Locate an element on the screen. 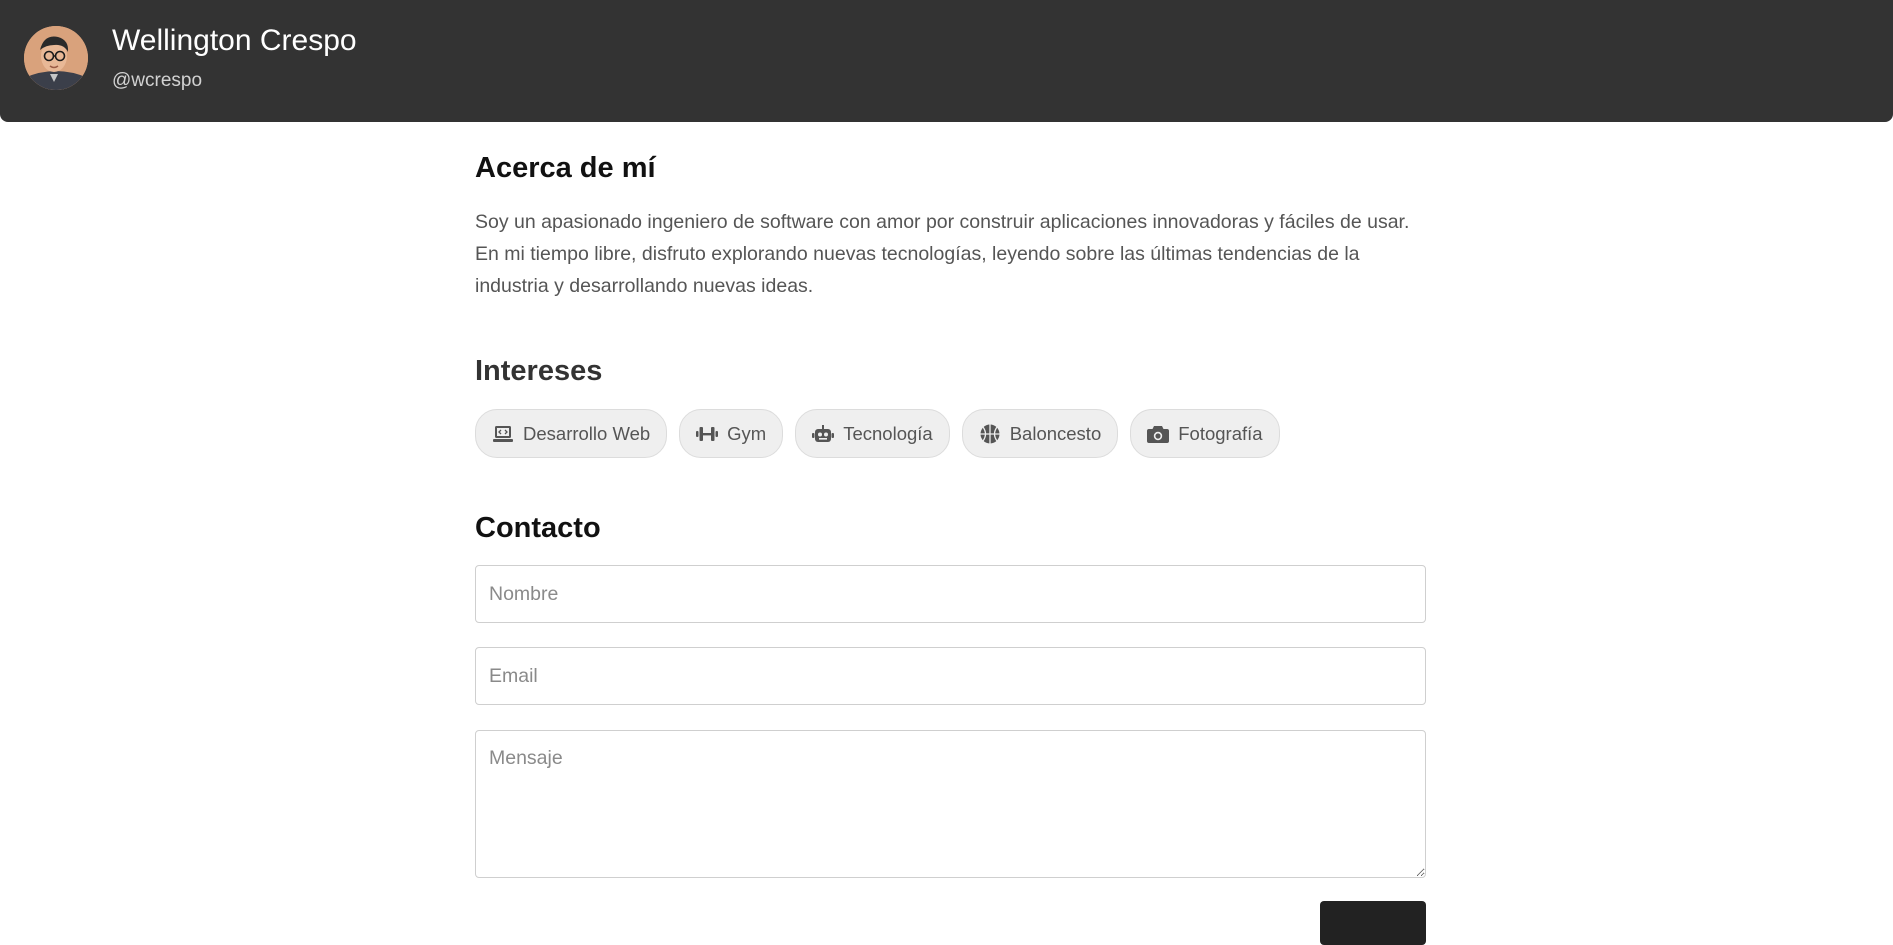 The width and height of the screenshot is (1893, 945). interest-chip-technology: Tecnología is located at coordinates (872, 433).